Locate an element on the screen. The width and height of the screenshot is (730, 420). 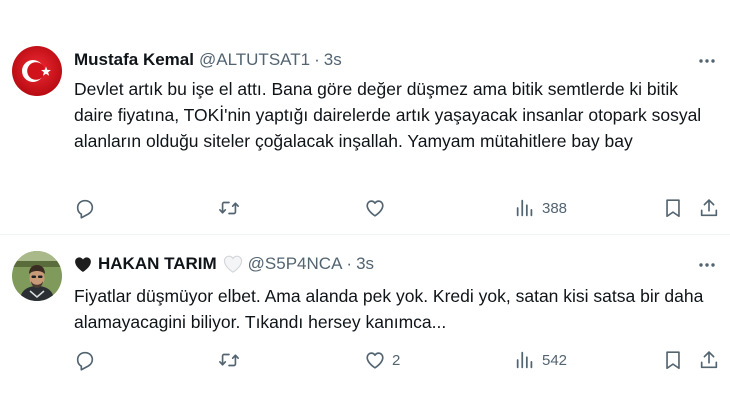
tweet-header: Mustafa Kemal @ALTUTSAT1 · 3s is located at coordinates (208, 60).